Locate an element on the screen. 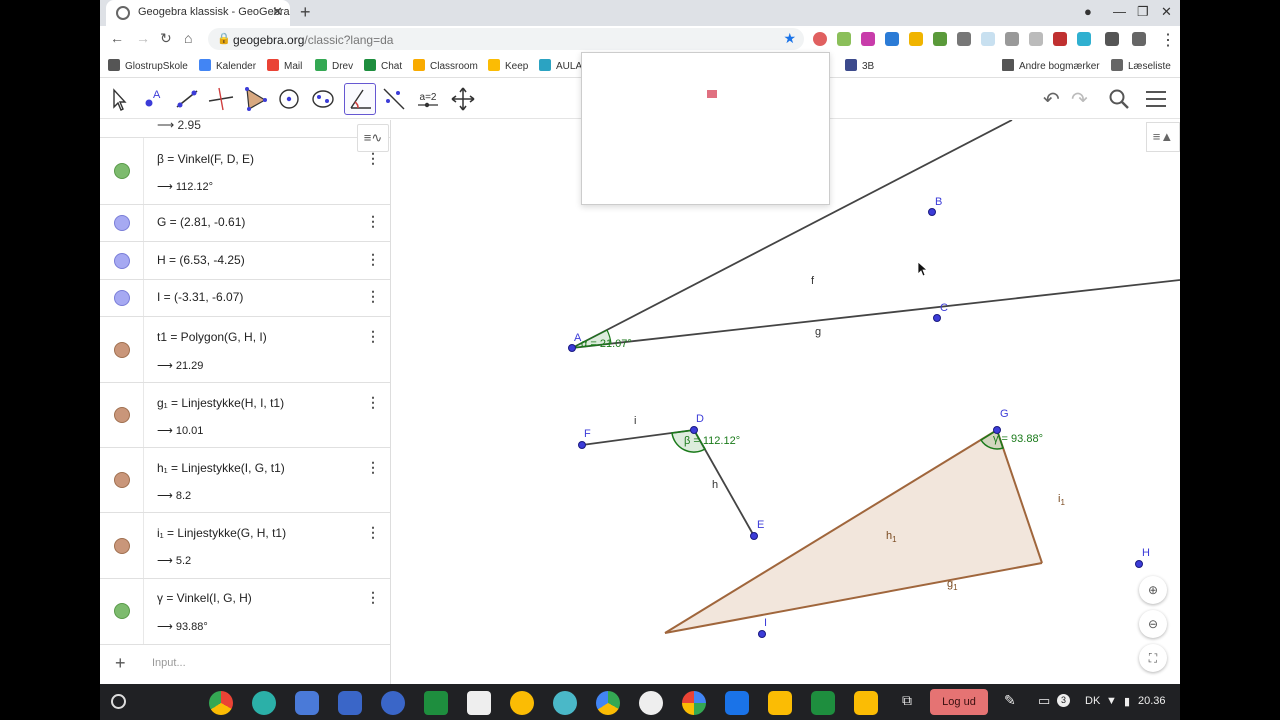 This screenshot has width=1280, height=720. algebra-definition: H = (6.53, -4.25) is located at coordinates (201, 260).